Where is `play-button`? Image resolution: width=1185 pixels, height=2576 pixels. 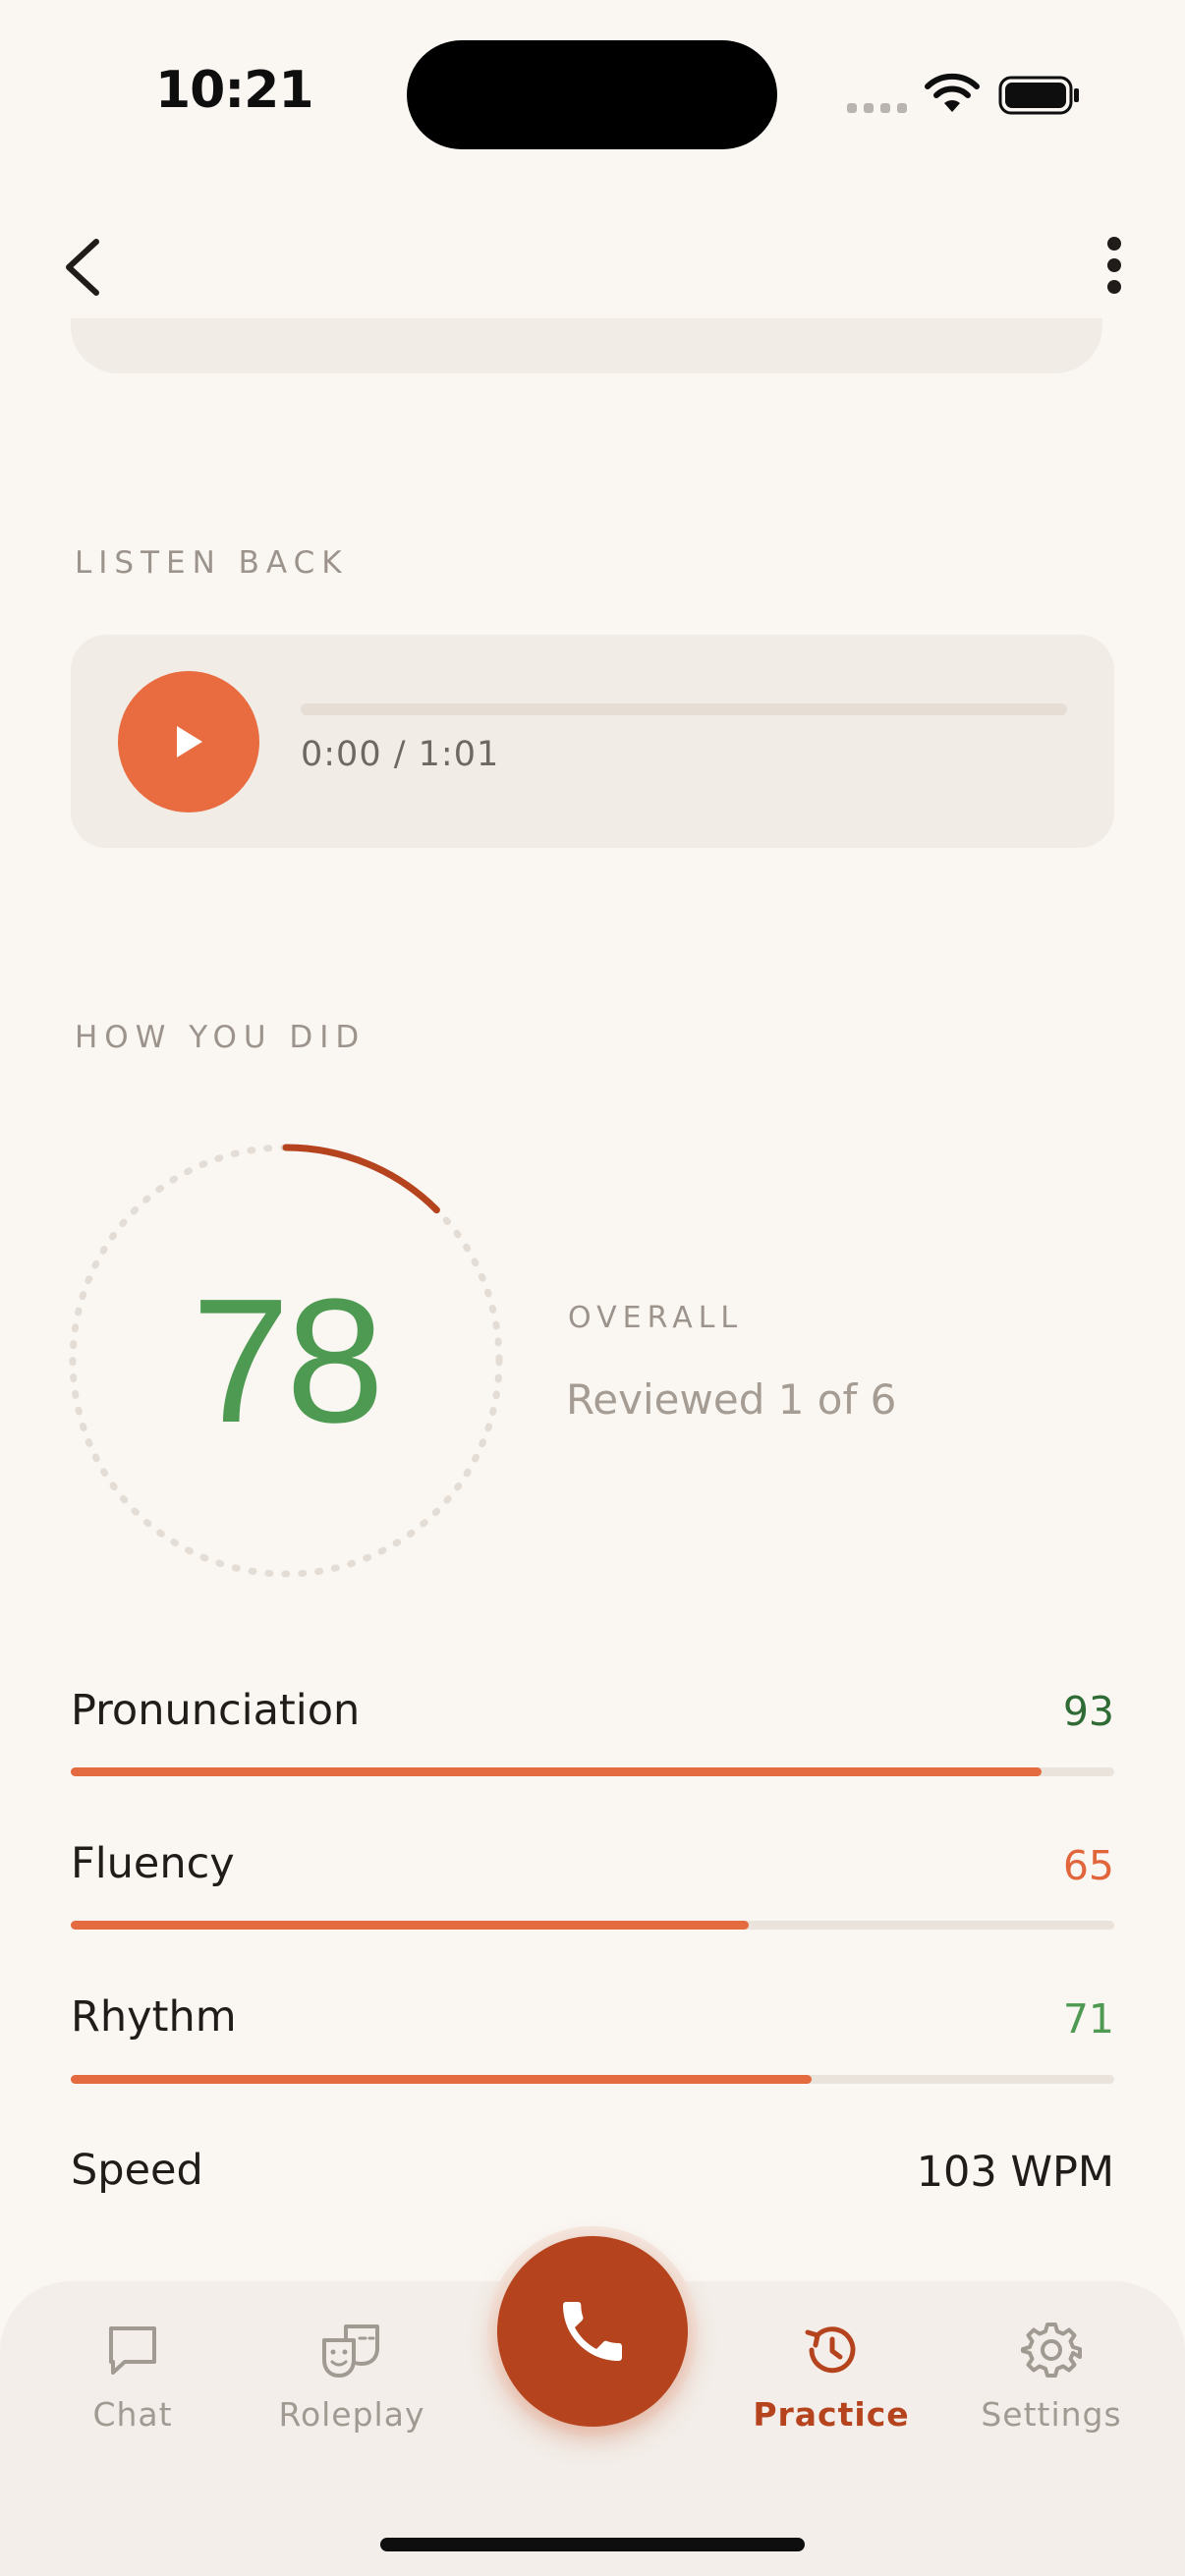
play-button is located at coordinates (189, 741).